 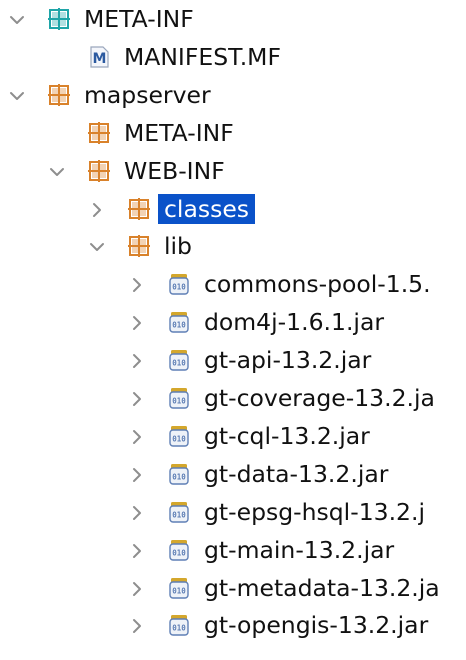 I want to click on tree-item-label: gt-coverage-13.2.ja, so click(x=319, y=398).